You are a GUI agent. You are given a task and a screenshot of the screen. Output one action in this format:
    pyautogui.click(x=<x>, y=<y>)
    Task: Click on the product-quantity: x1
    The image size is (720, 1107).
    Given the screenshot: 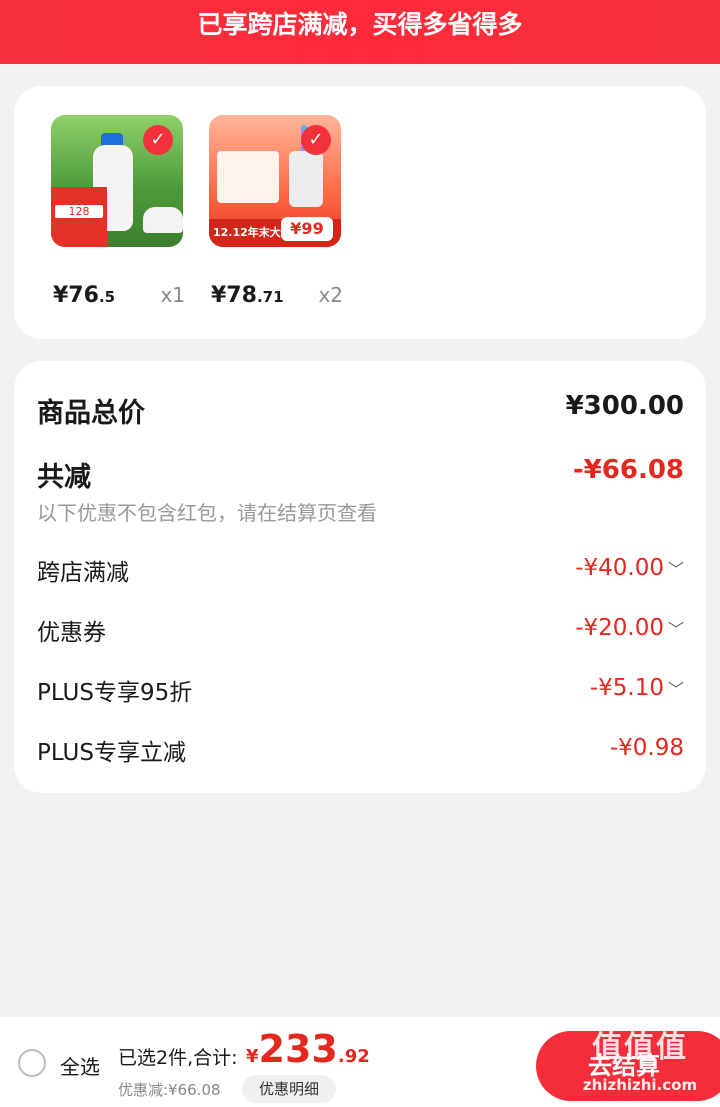 What is the action you would take?
    pyautogui.click(x=172, y=295)
    